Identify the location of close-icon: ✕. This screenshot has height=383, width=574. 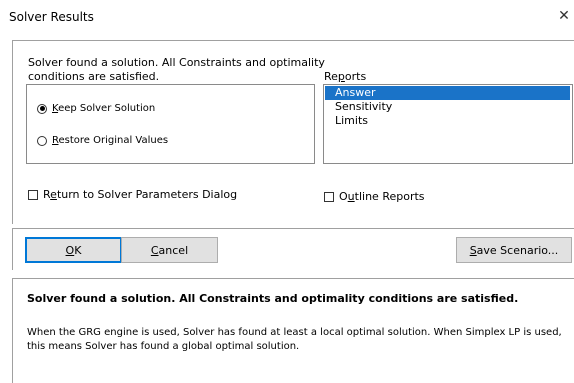
(564, 16).